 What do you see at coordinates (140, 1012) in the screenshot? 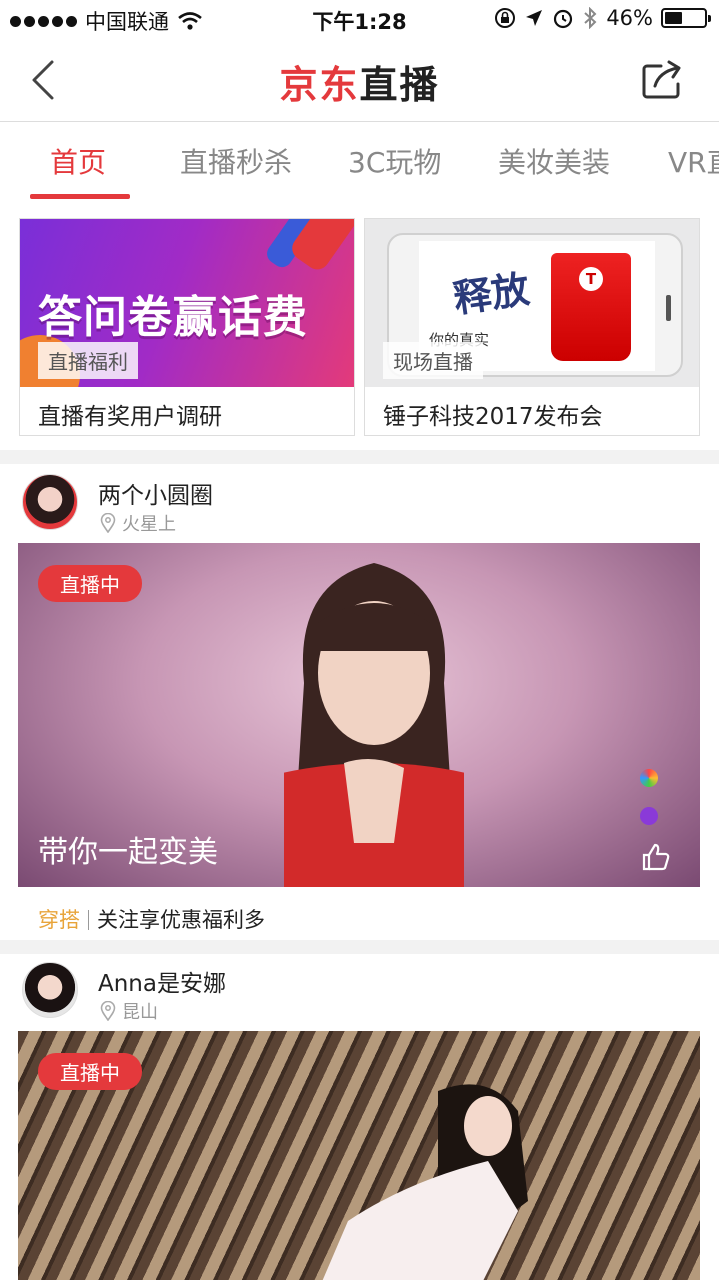
I see `location-text: 昆山` at bounding box center [140, 1012].